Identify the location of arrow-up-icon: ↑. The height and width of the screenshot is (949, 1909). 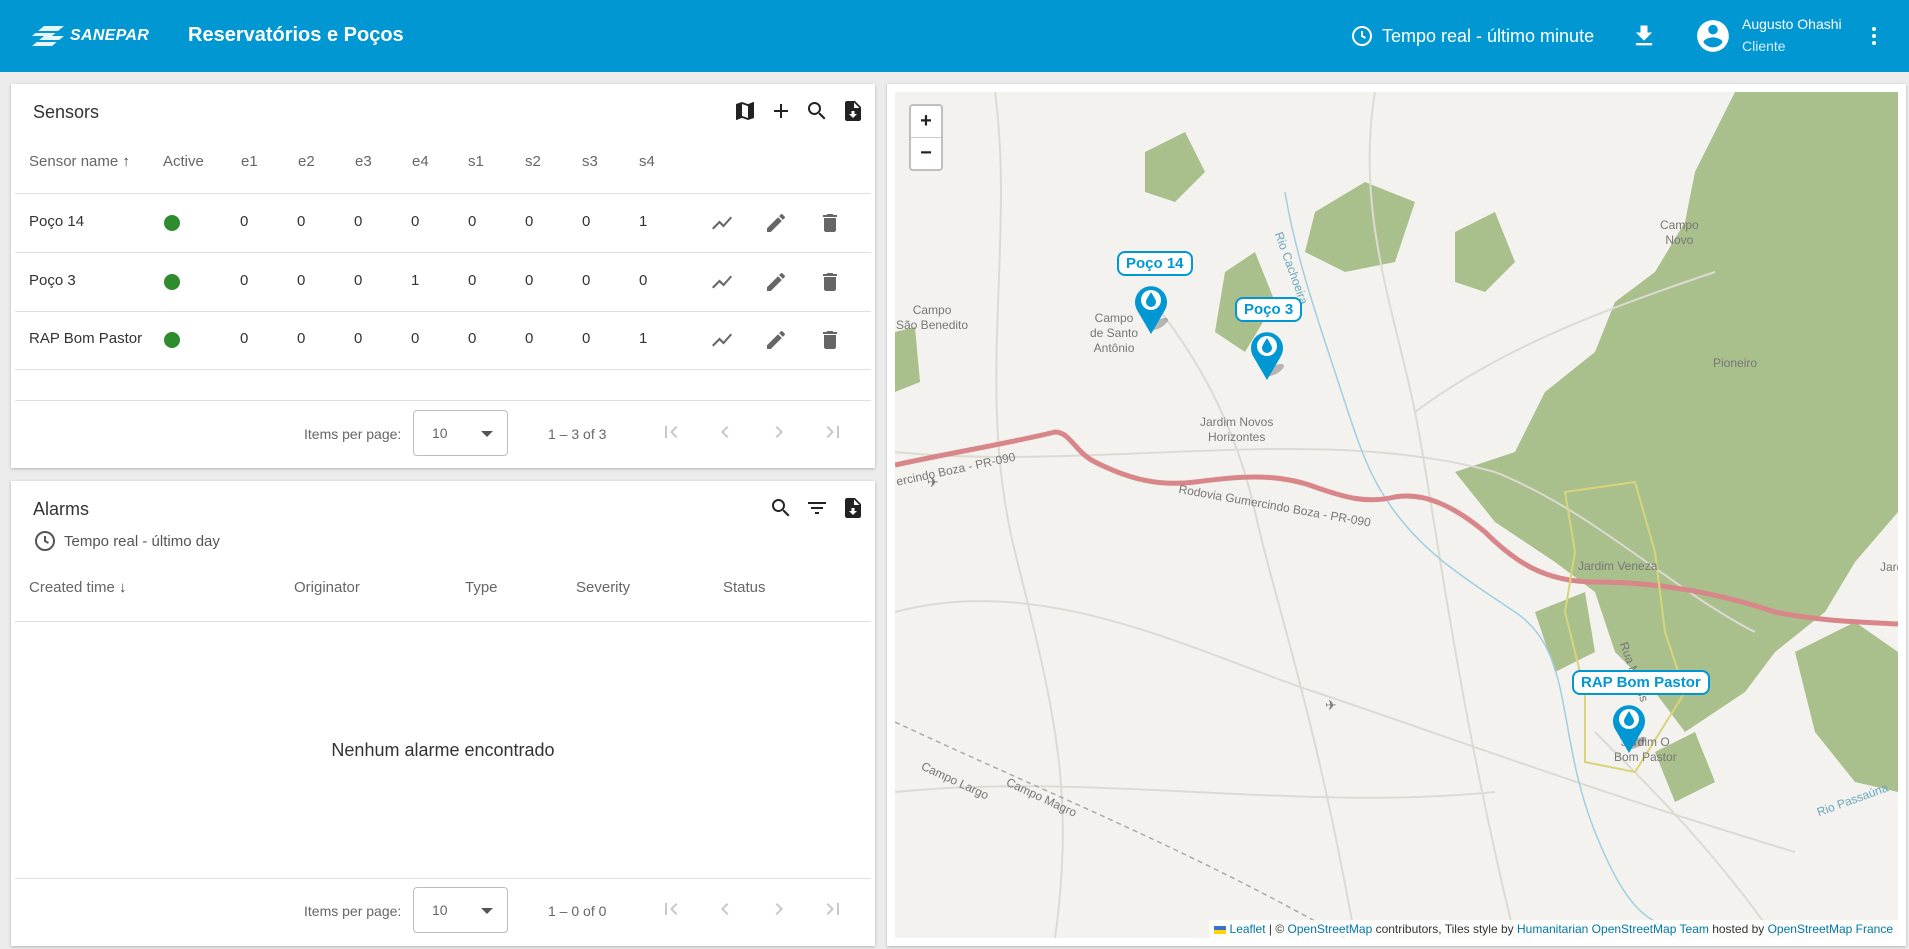
(126, 161).